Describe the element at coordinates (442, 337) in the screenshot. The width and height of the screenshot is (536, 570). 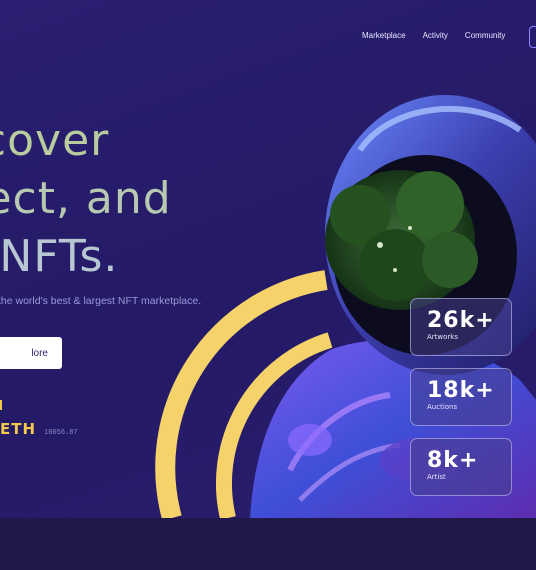
I see `stat-label: Artworks` at that location.